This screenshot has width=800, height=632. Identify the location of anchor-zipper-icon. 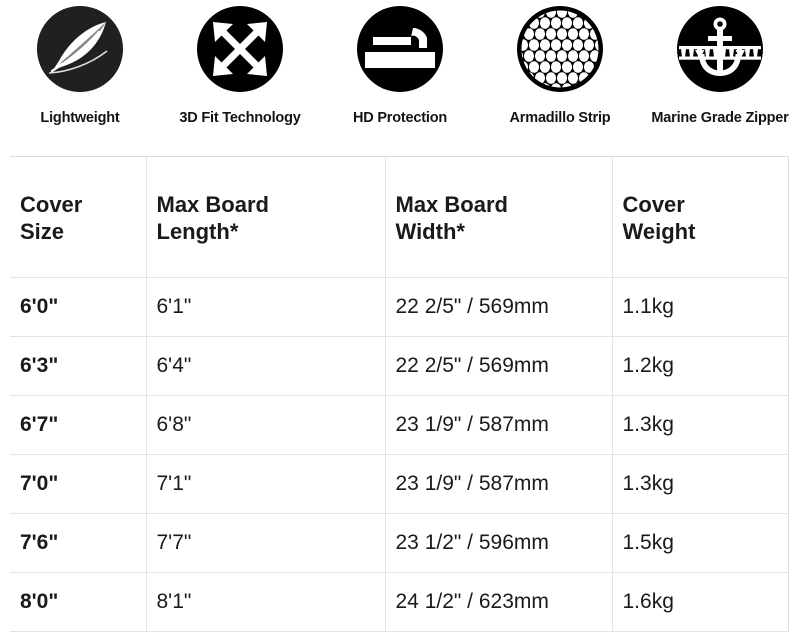
(720, 49).